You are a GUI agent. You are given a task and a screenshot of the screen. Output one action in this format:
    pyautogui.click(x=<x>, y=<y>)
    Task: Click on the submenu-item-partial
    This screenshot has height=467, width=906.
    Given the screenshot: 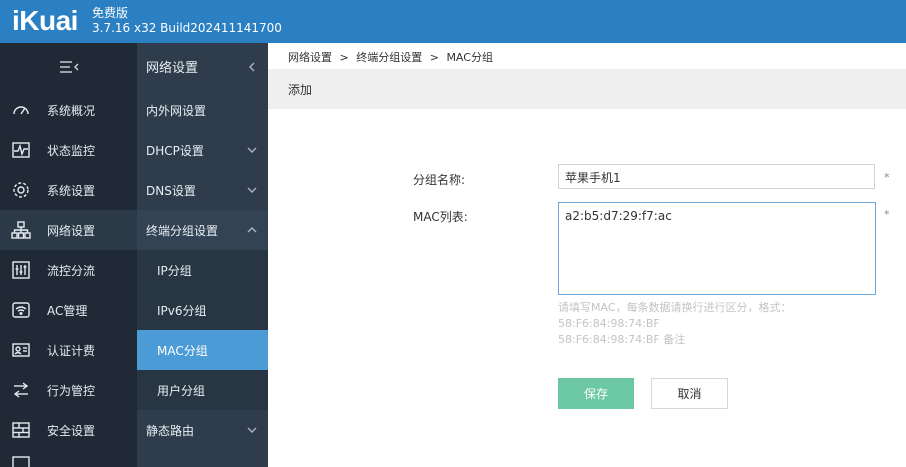 What is the action you would take?
    pyautogui.click(x=202, y=458)
    